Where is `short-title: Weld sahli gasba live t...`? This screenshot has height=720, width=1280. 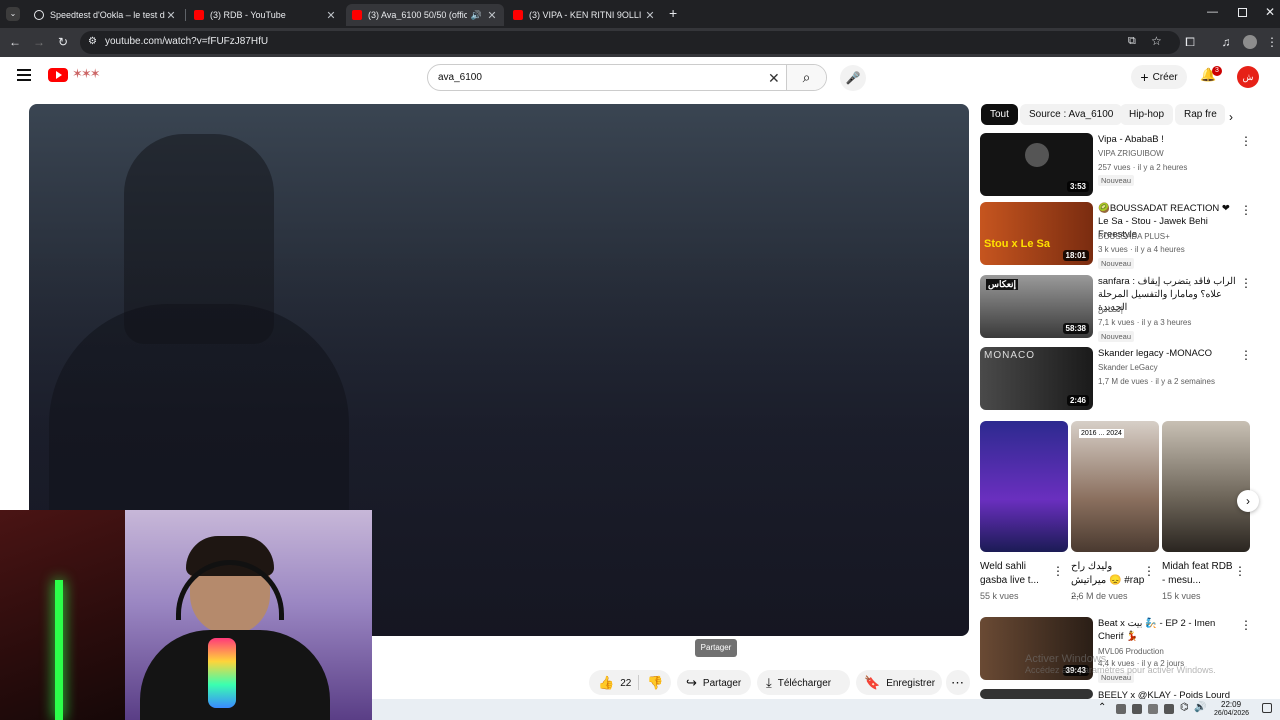 short-title: Weld sahli gasba live t... is located at coordinates (1017, 574).